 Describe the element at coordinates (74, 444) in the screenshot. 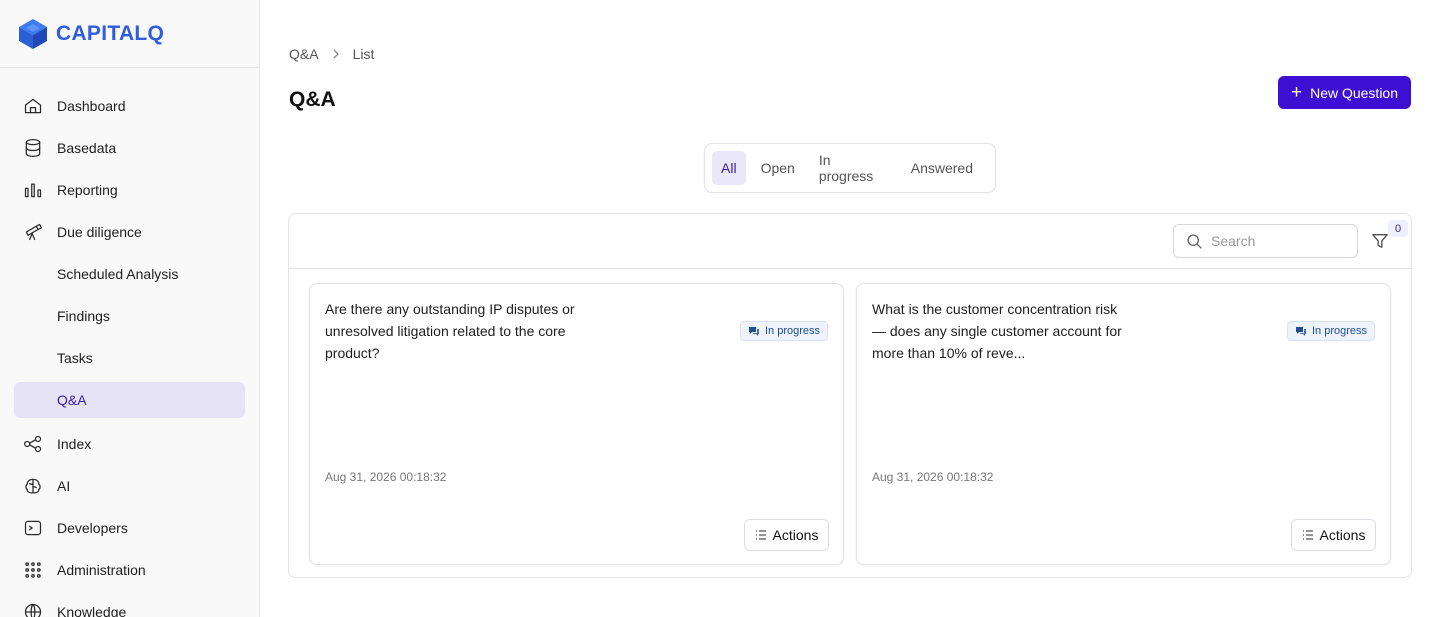

I see `sidebar-item-label: Index` at that location.